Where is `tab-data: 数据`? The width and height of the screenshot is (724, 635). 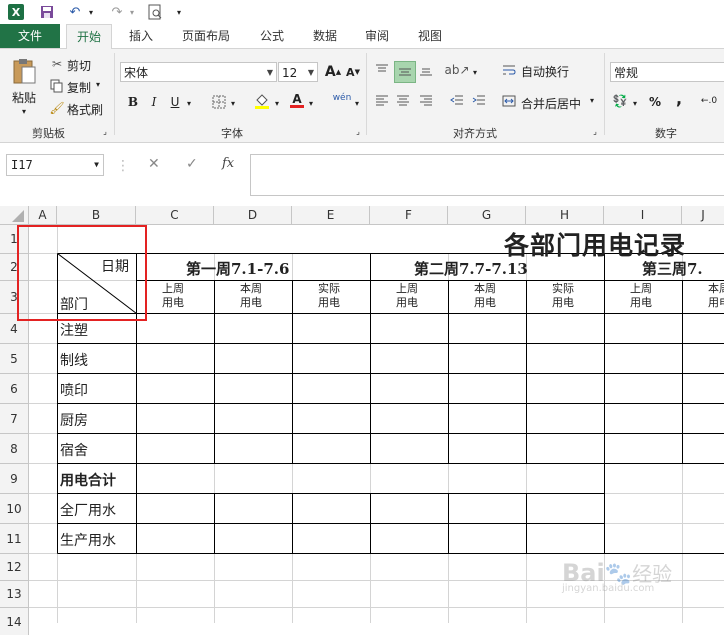 tab-data: 数据 is located at coordinates (325, 36).